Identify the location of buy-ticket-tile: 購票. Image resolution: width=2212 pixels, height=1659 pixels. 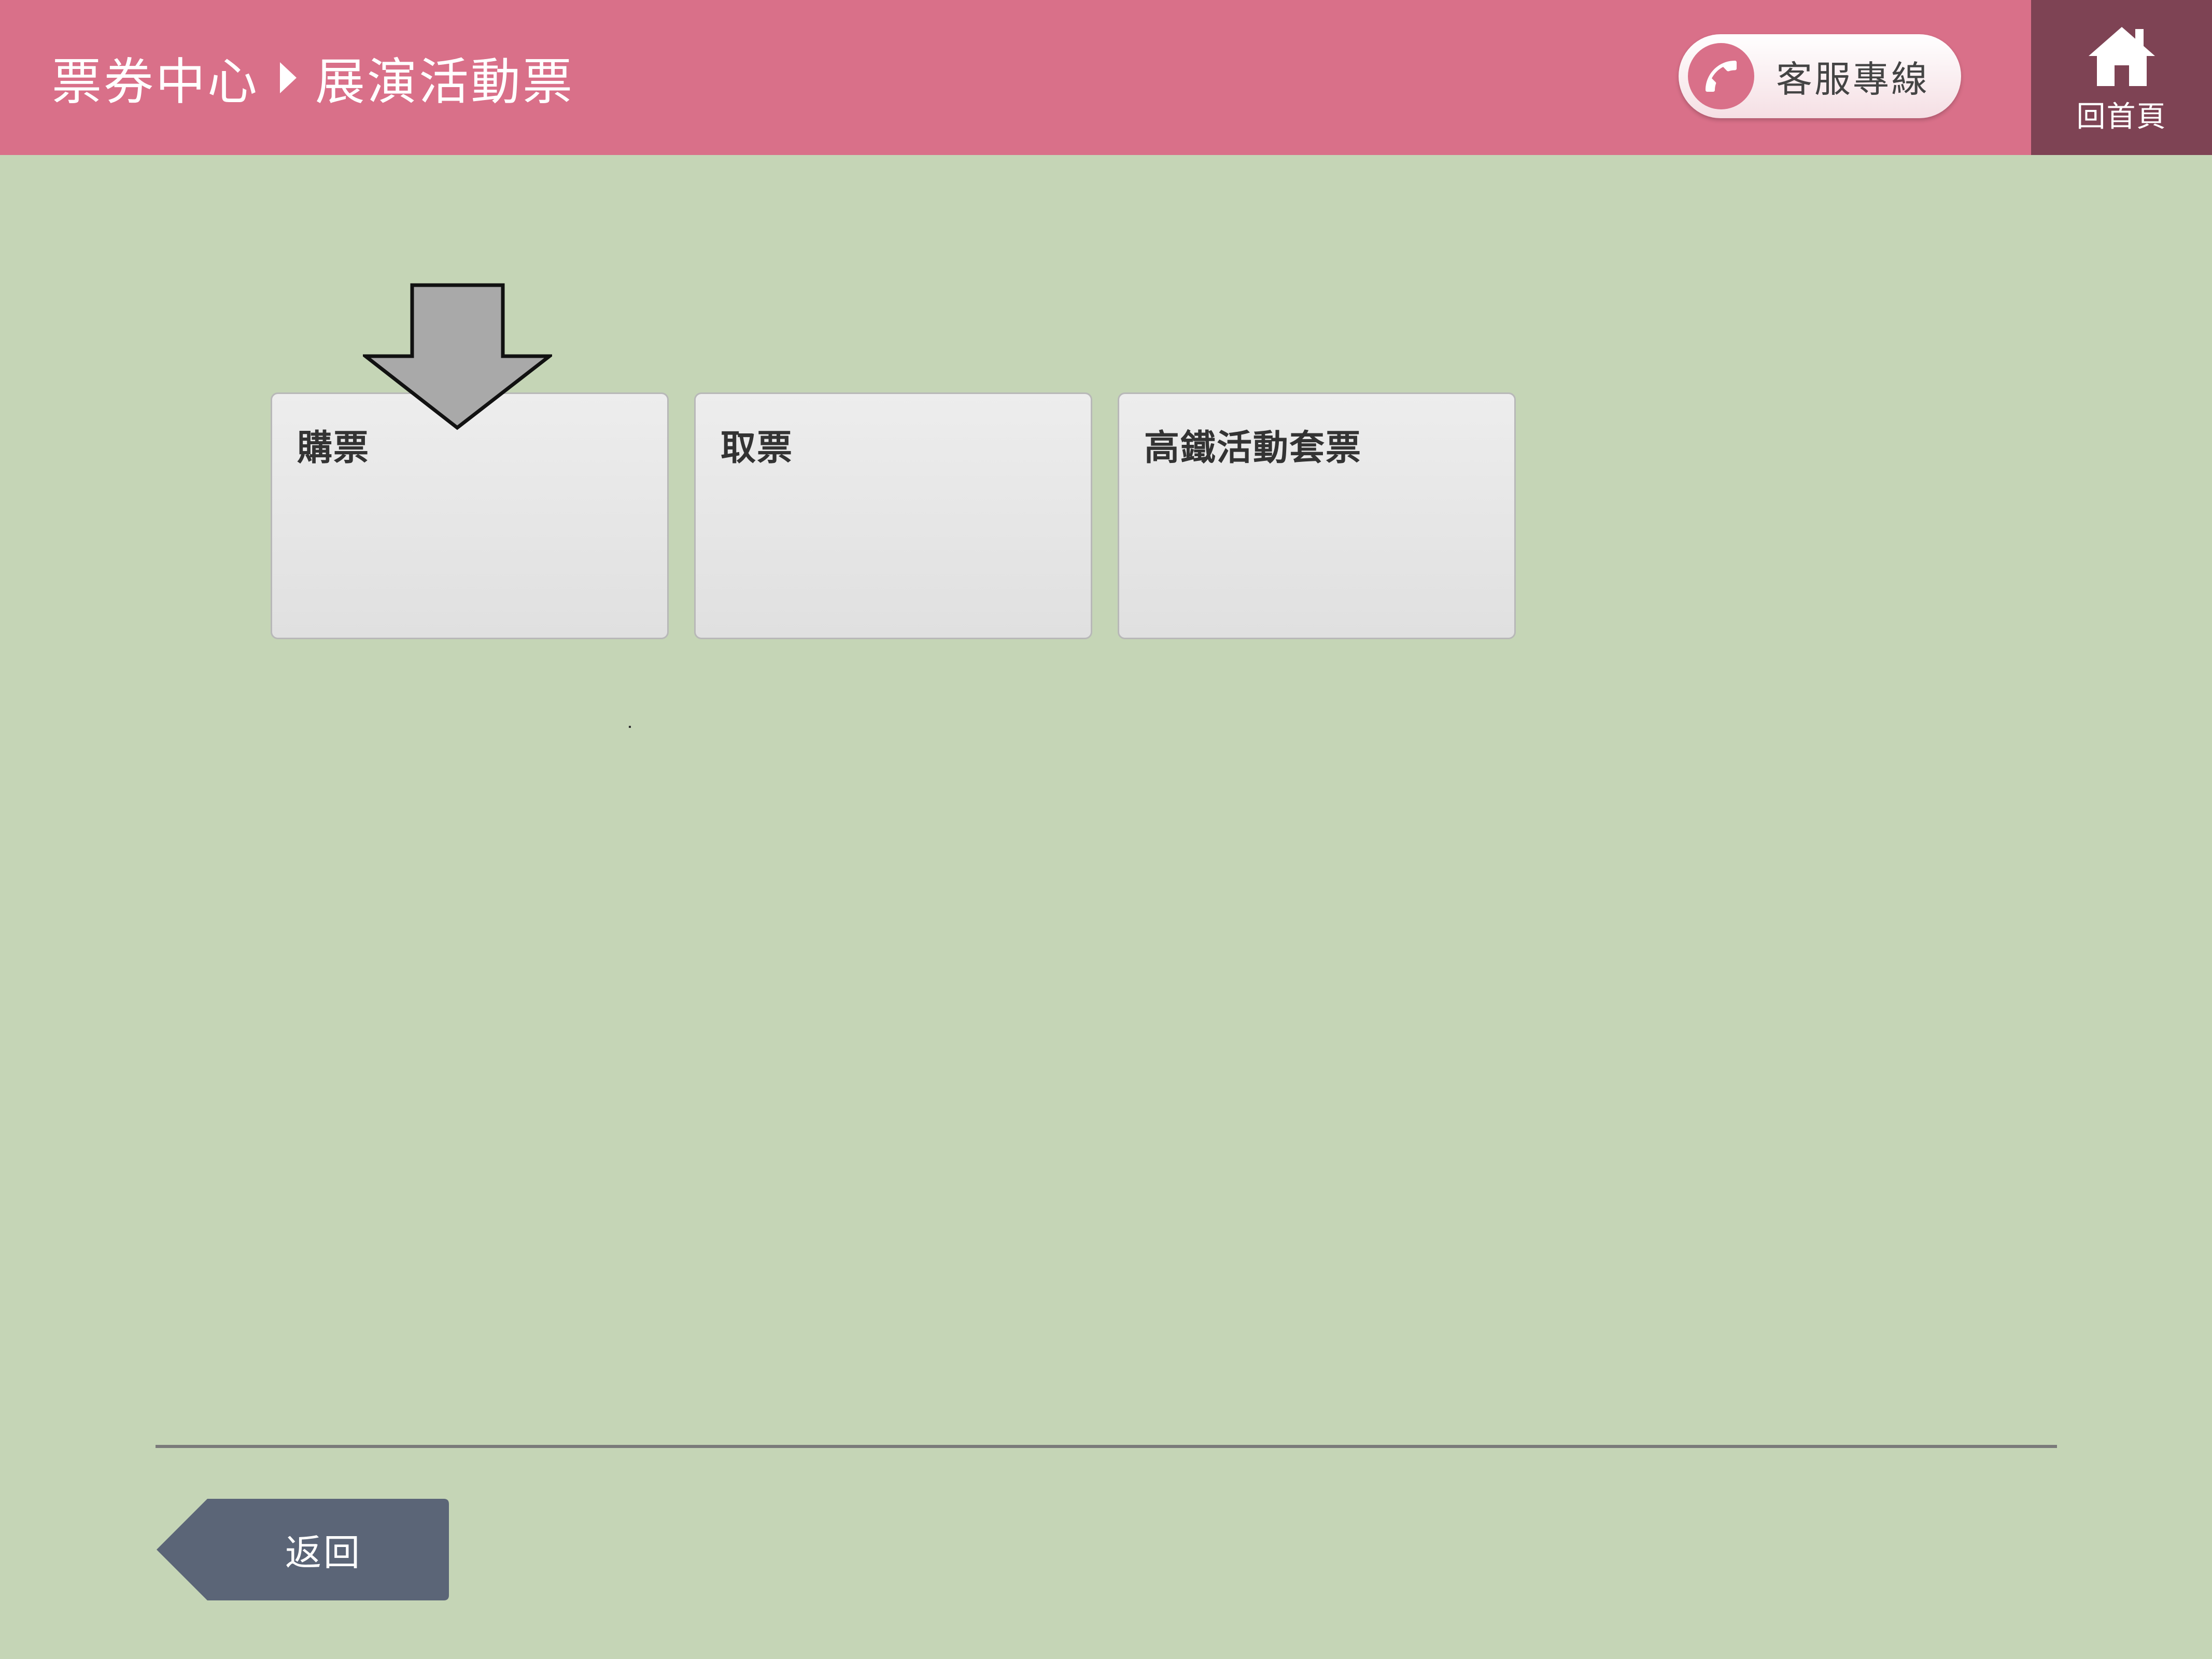
(470, 515).